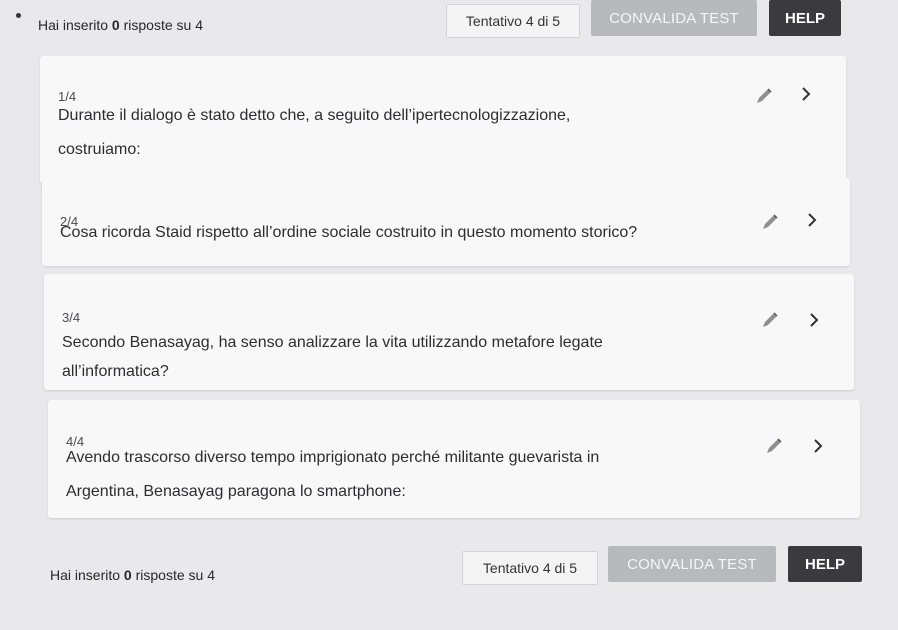 The image size is (898, 630). What do you see at coordinates (71, 317) in the screenshot?
I see `question-number: 3/4` at bounding box center [71, 317].